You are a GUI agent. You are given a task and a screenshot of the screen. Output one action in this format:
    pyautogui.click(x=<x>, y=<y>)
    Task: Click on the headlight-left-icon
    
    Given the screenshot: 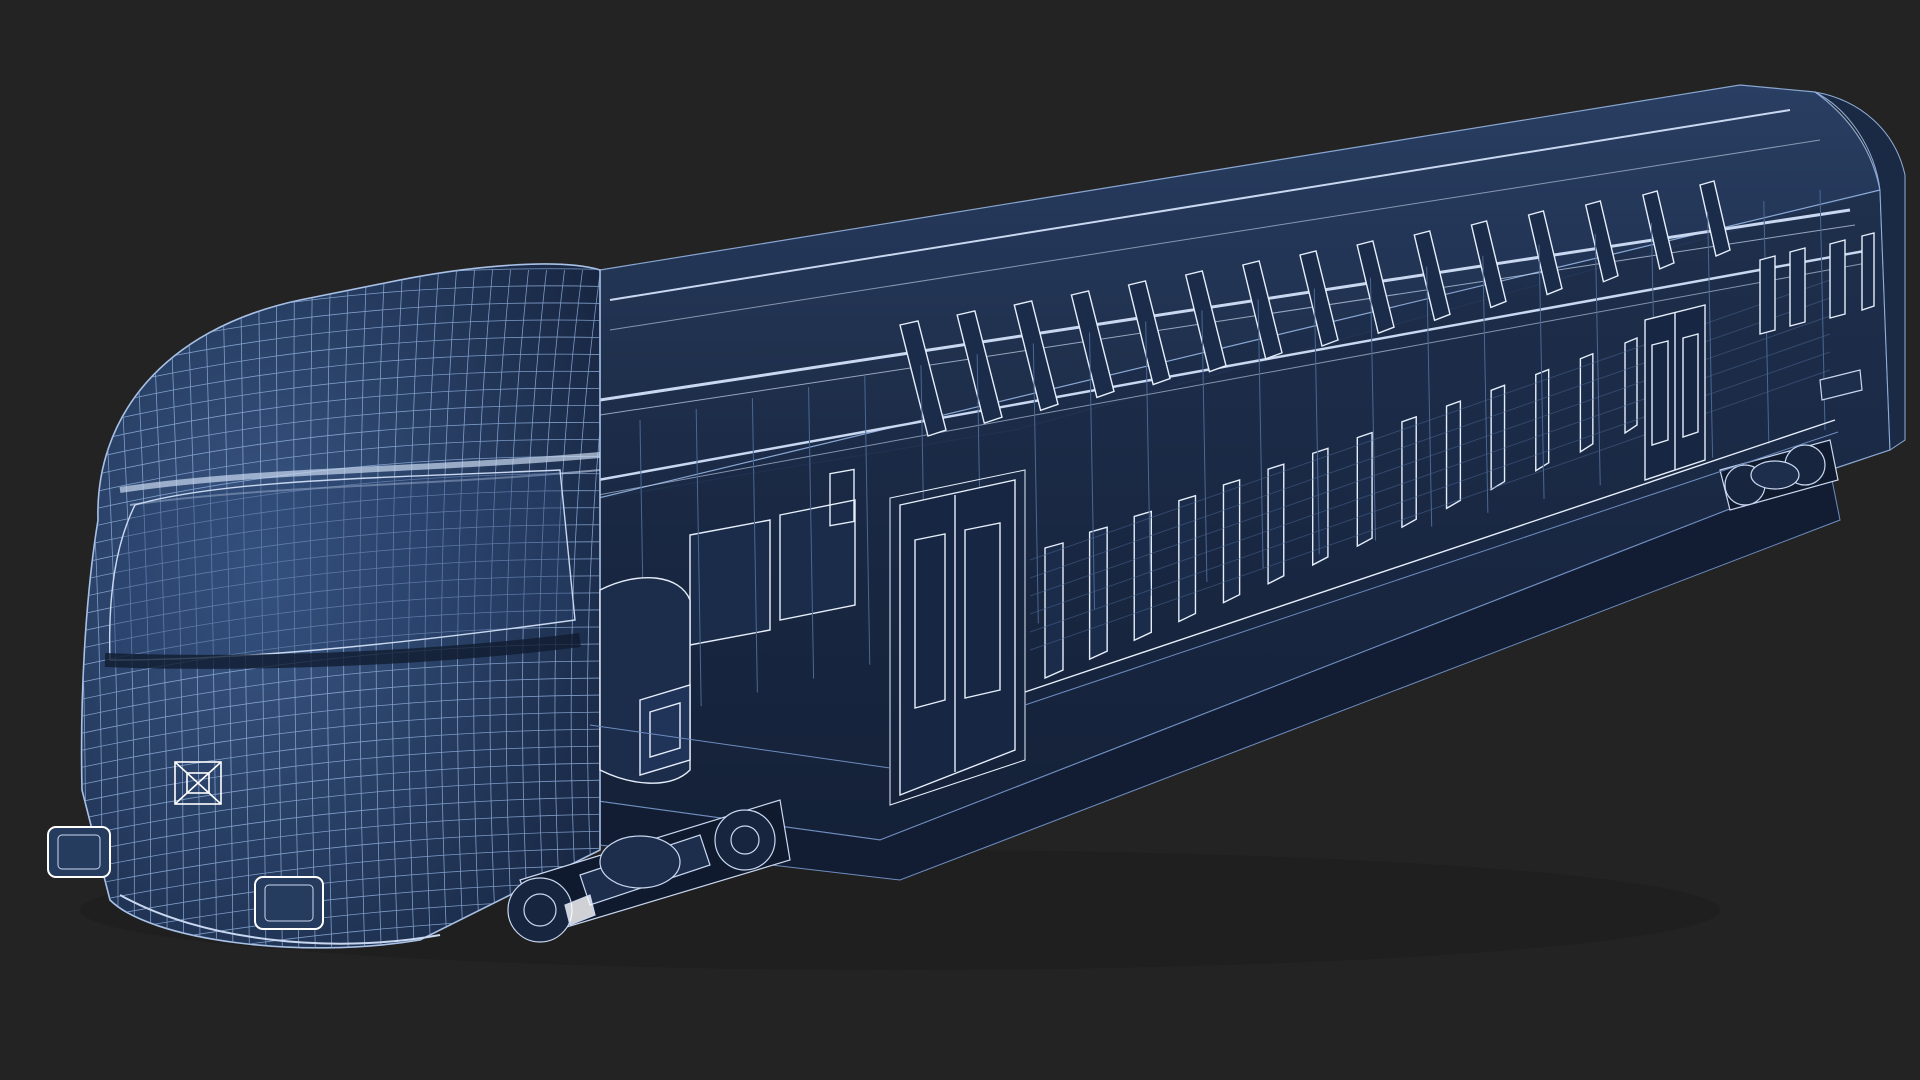 What is the action you would take?
    pyautogui.click(x=79, y=852)
    